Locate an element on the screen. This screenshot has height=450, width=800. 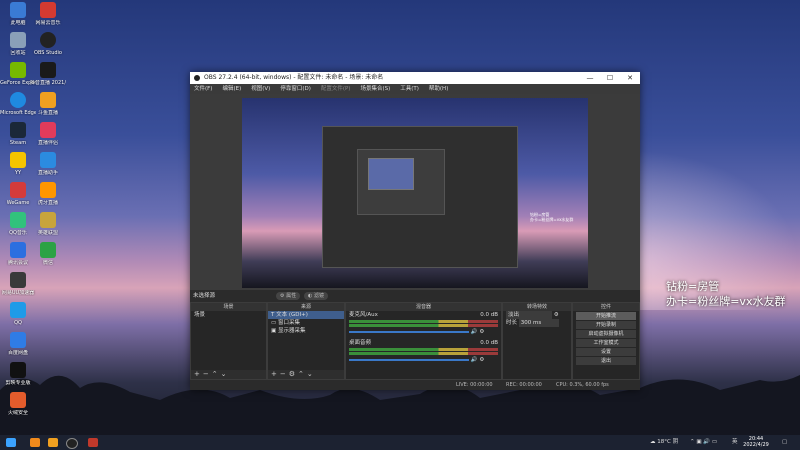
desktop-icon-qq: QQ is located at coordinates (18, 314).